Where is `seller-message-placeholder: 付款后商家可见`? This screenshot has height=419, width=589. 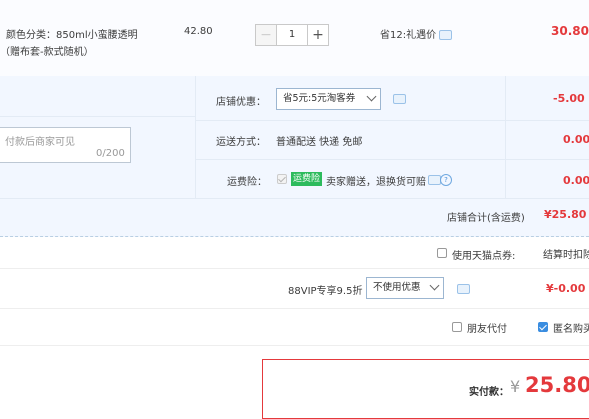
seller-message-placeholder: 付款后商家可见 is located at coordinates (40, 142).